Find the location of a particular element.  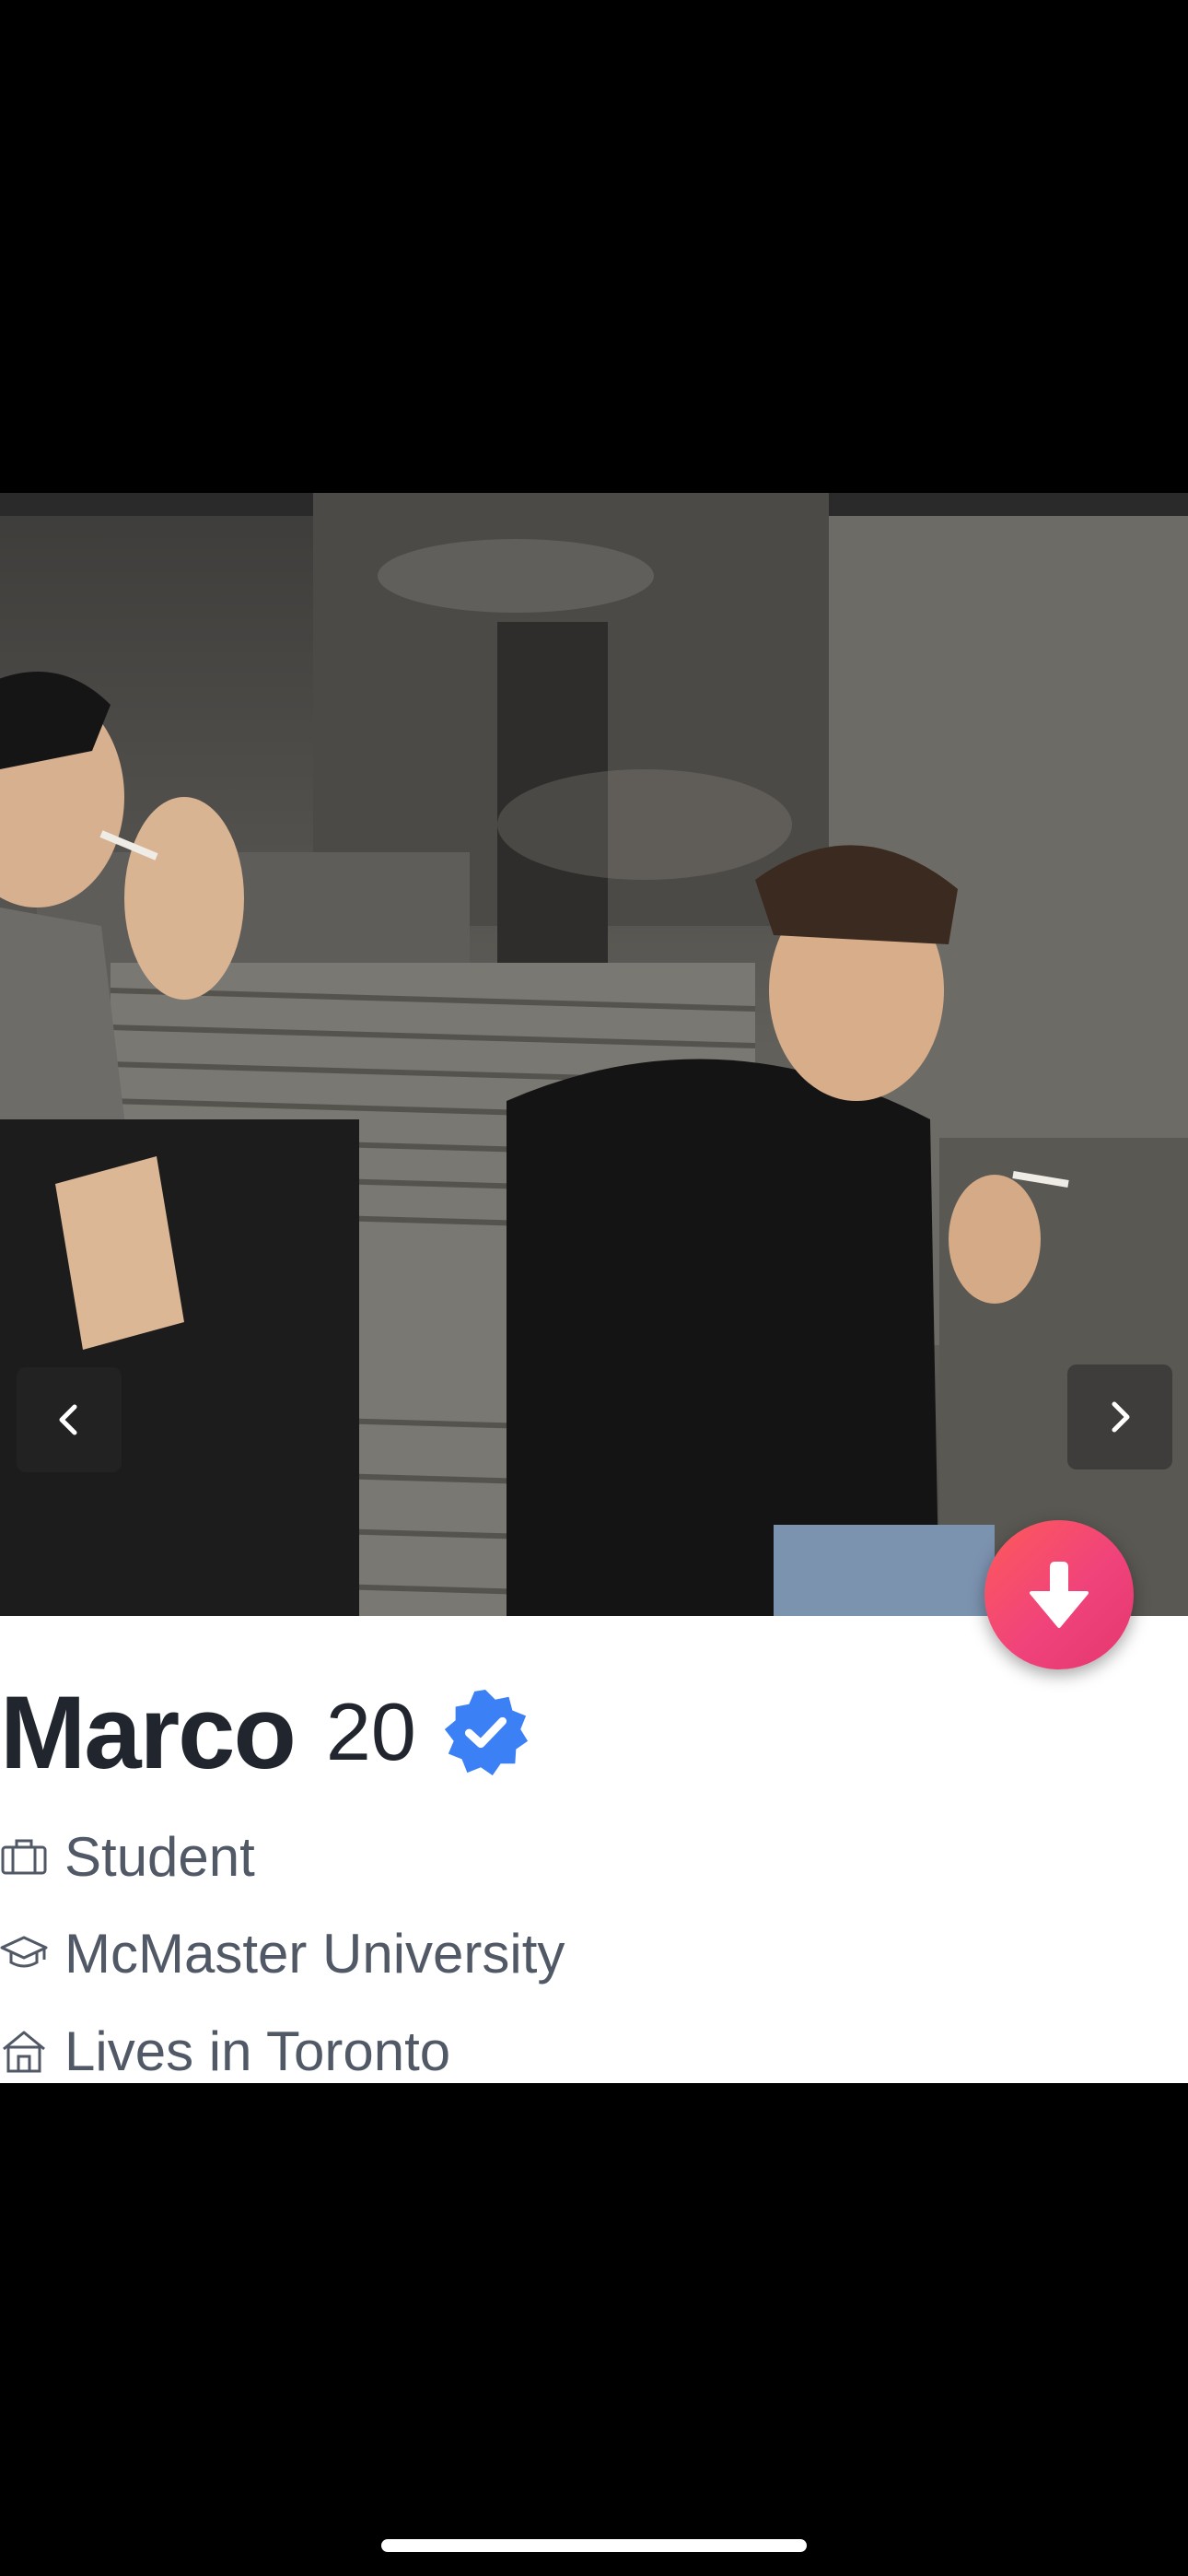

home-indicator is located at coordinates (594, 2545).